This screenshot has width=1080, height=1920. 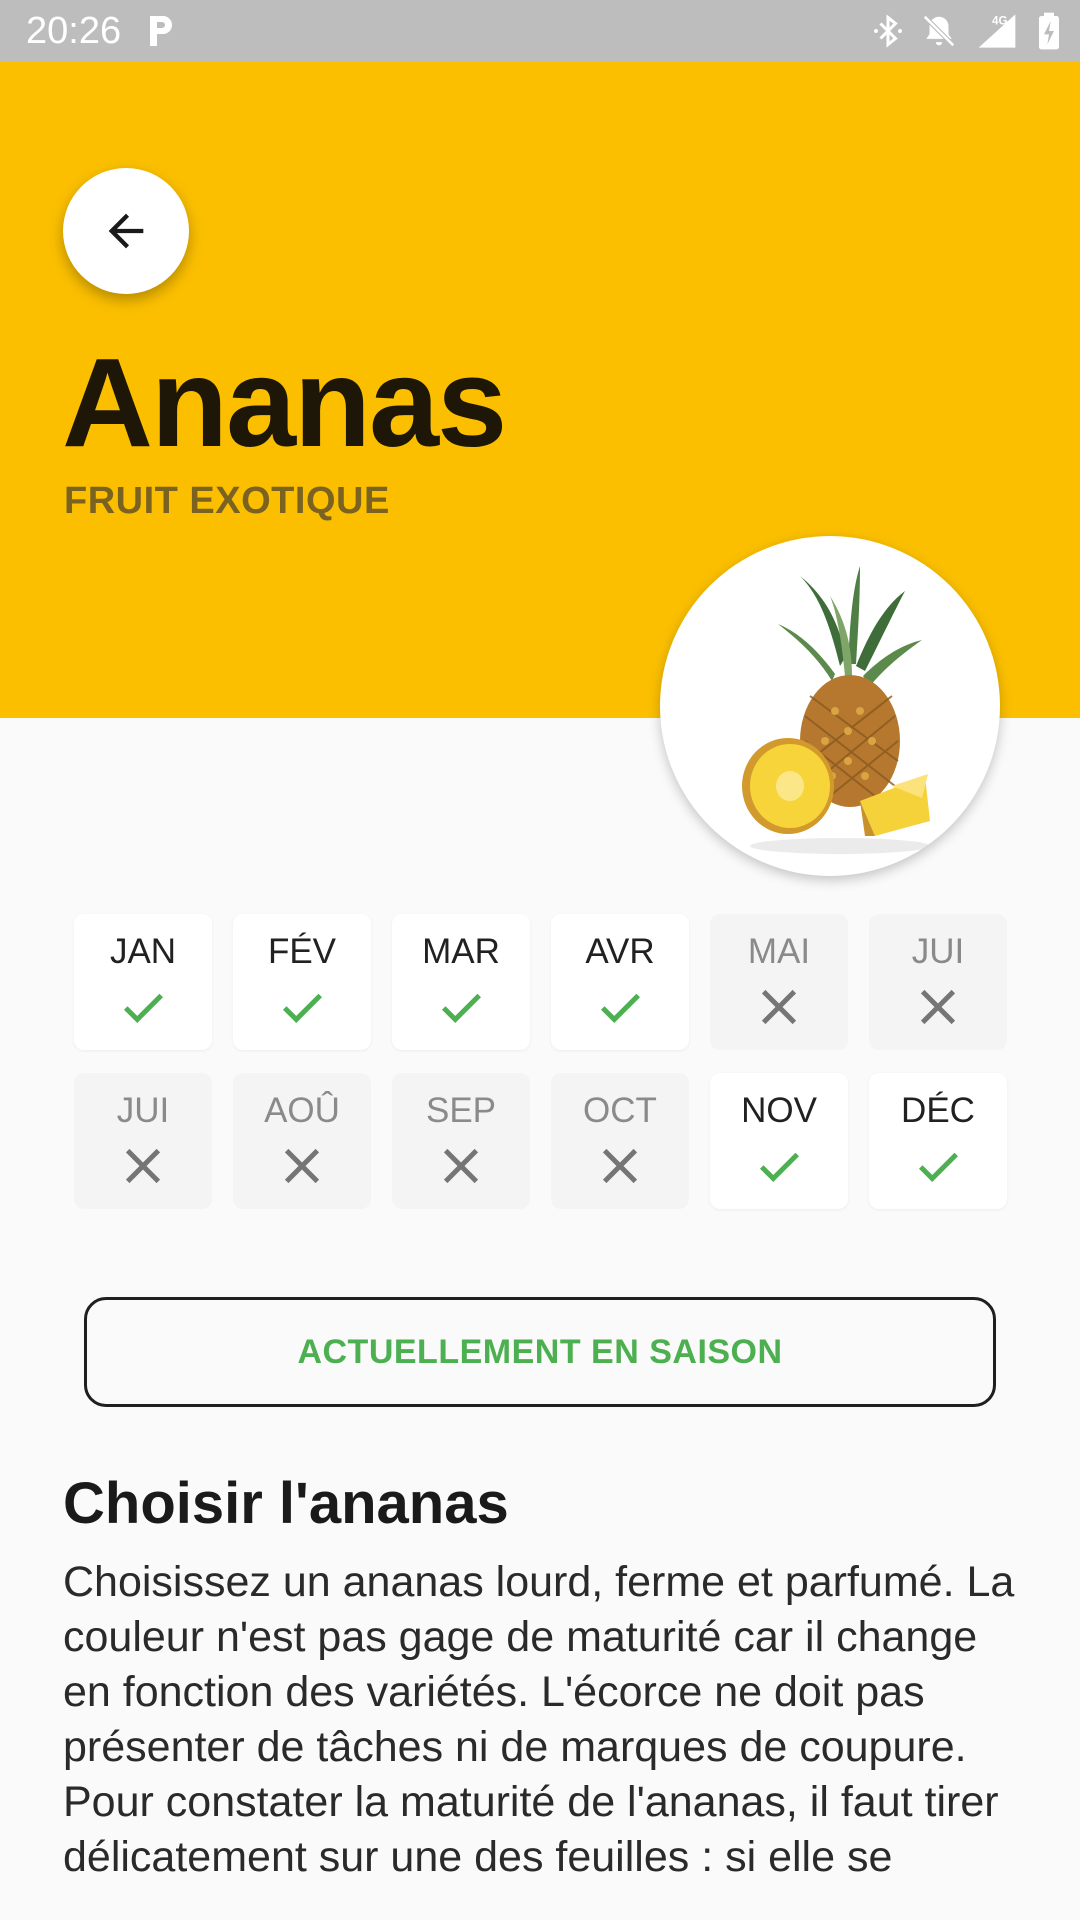 What do you see at coordinates (997, 31) in the screenshot?
I see `signal-4g-icon: 4G` at bounding box center [997, 31].